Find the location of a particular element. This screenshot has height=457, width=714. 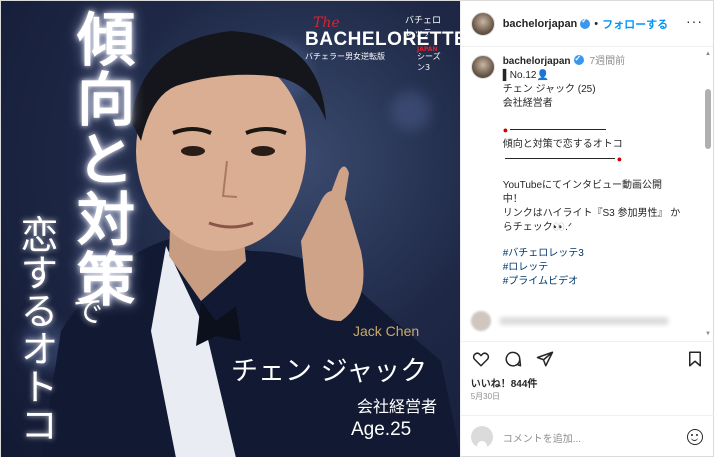

user-avatar is located at coordinates (481, 437).